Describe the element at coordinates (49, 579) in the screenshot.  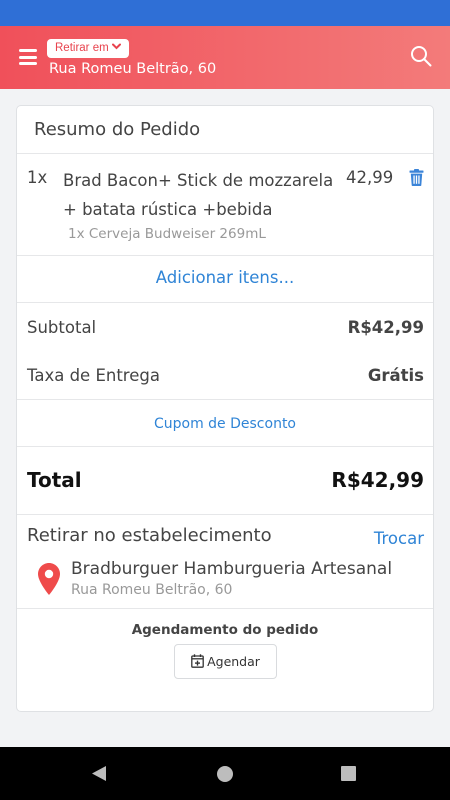
I see `map-pin-icon` at that location.